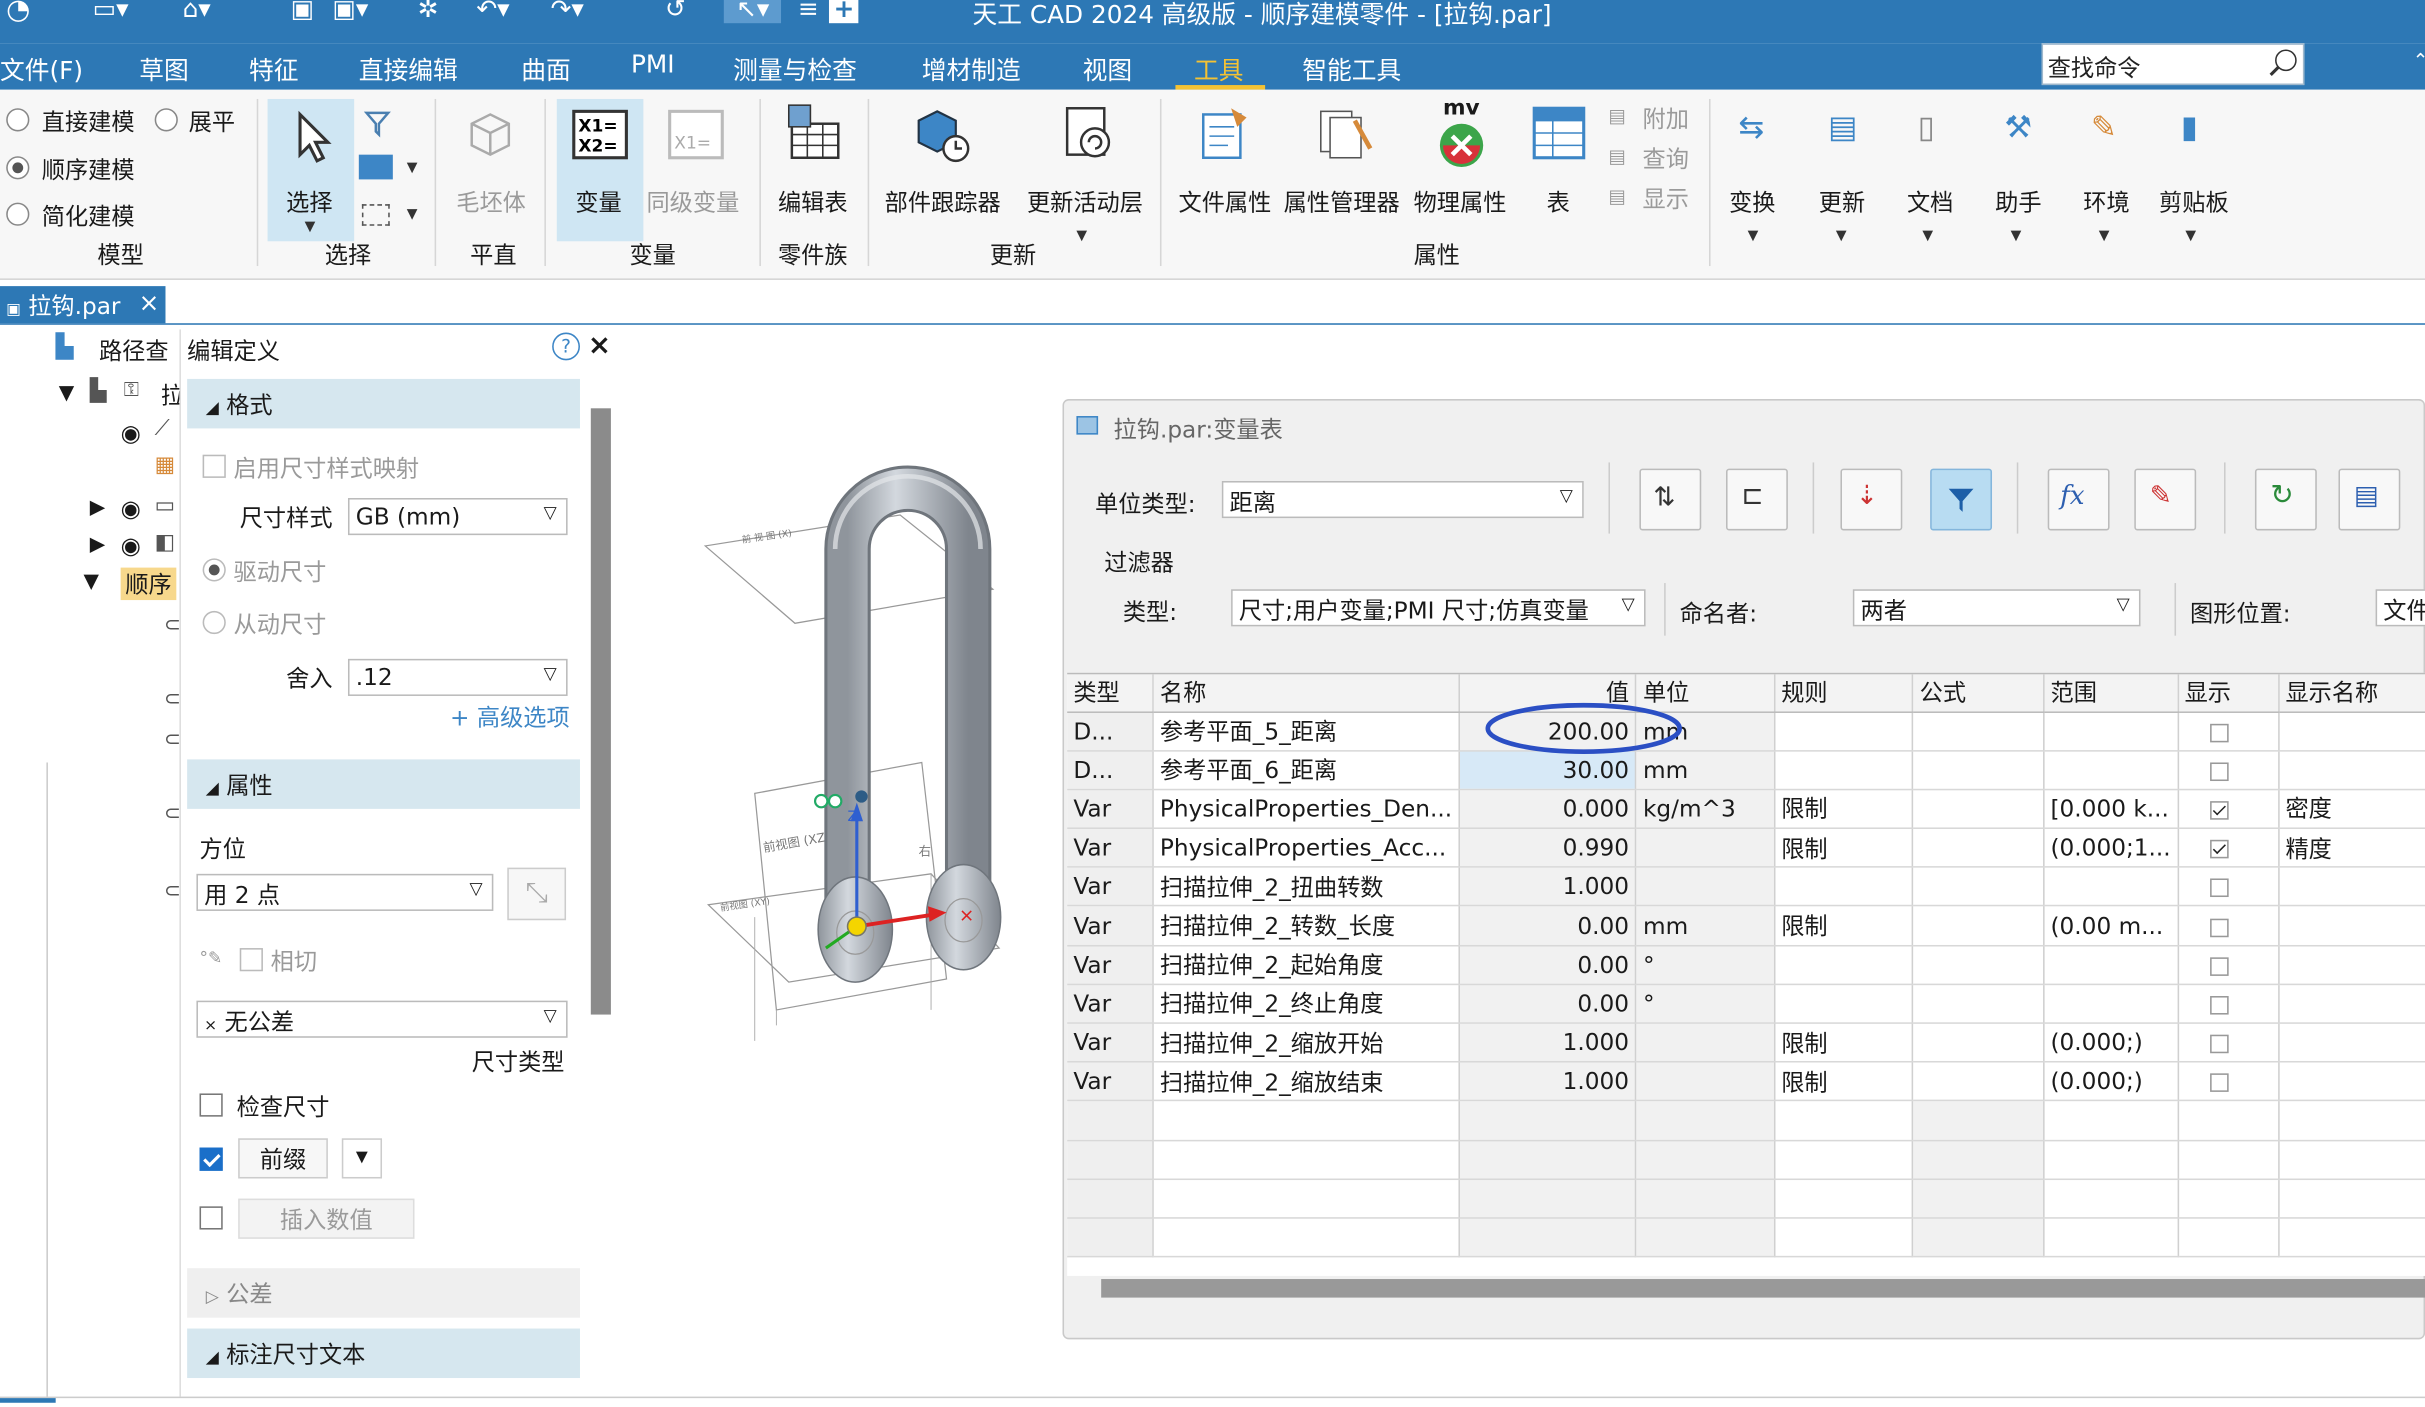 The height and width of the screenshot is (1407, 2425). Describe the element at coordinates (1665, 158) in the screenshot. I see `query-button: 查询` at that location.